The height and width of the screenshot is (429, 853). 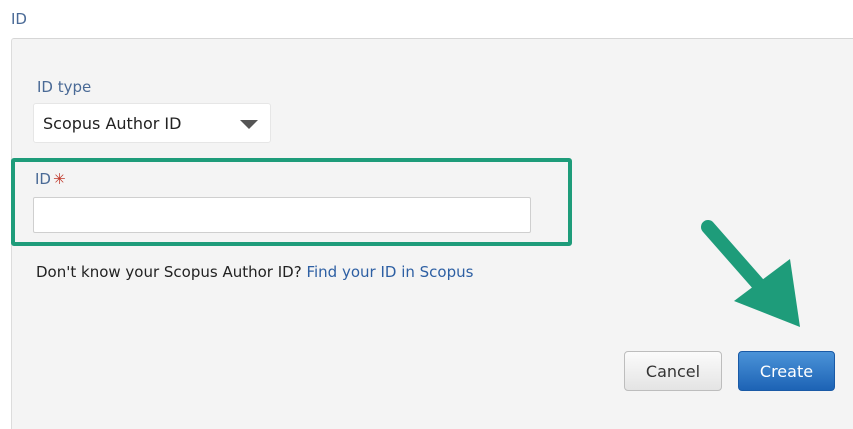 I want to click on id-type-label: ID type, so click(x=64, y=87).